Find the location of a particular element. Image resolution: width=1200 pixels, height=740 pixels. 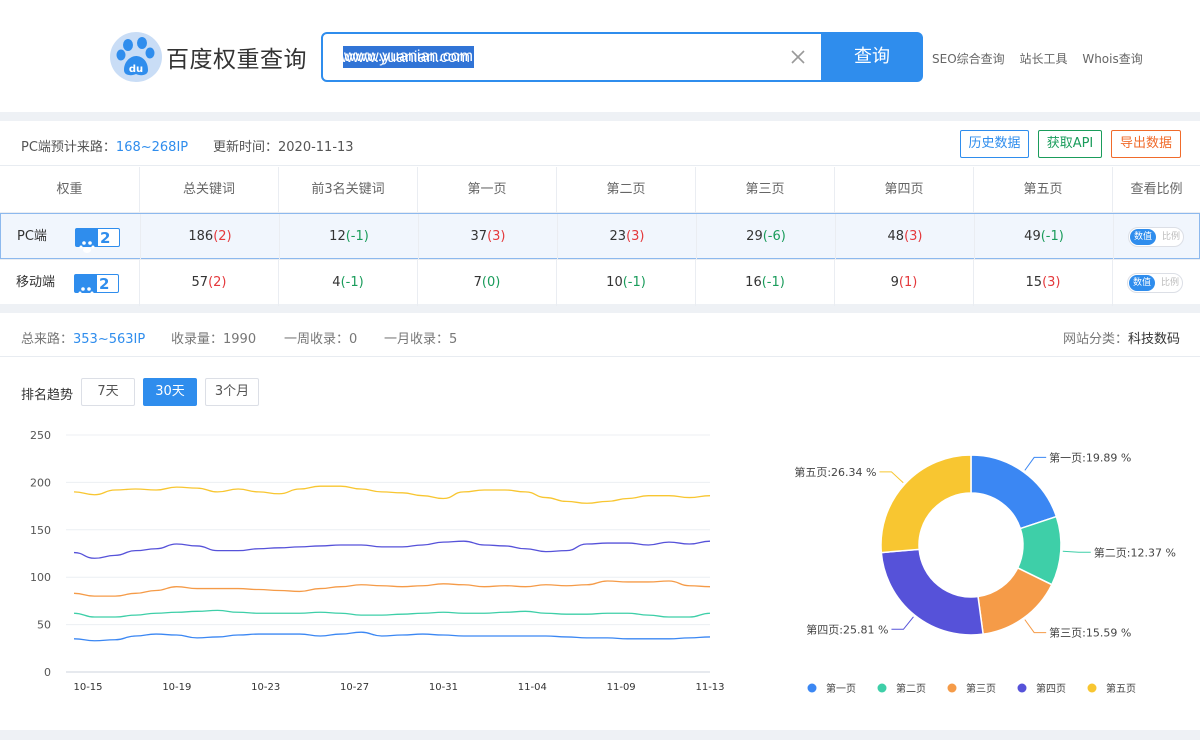

indexed-value: 1990 is located at coordinates (240, 339).